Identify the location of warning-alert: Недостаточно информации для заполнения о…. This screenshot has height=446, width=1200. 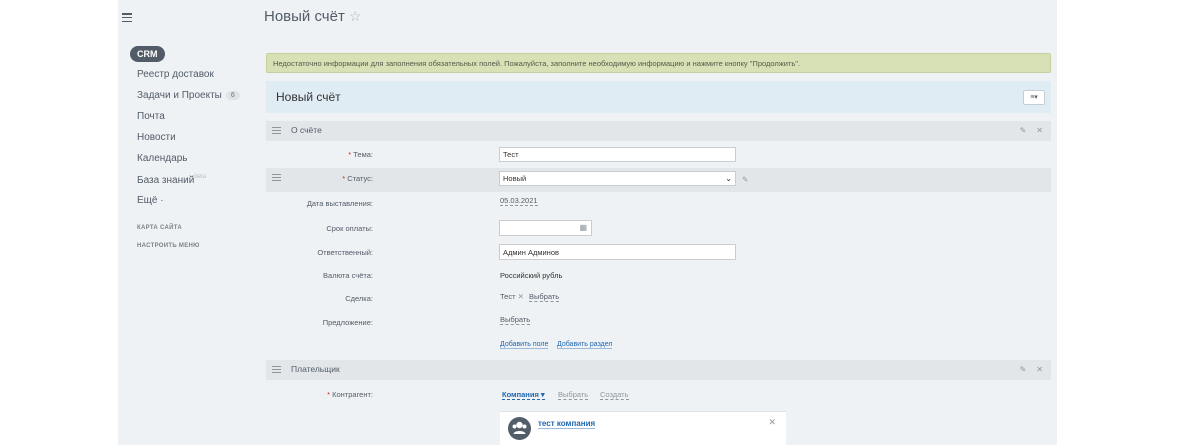
(658, 63).